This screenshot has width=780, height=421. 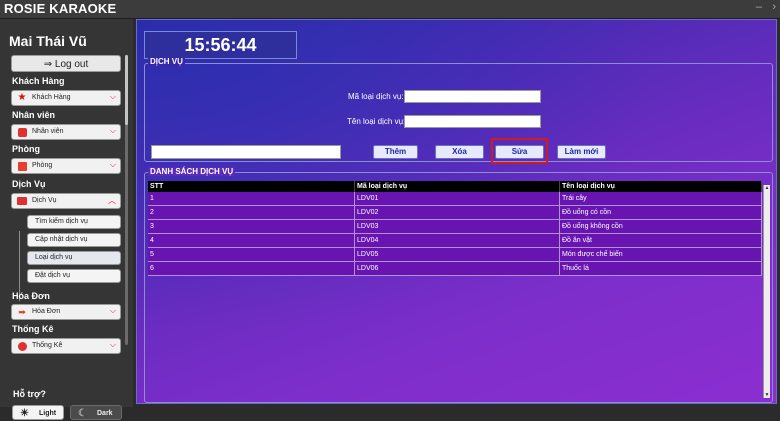 I want to click on section-label-dich-vu: Dịch Vụ, so click(x=29, y=184).